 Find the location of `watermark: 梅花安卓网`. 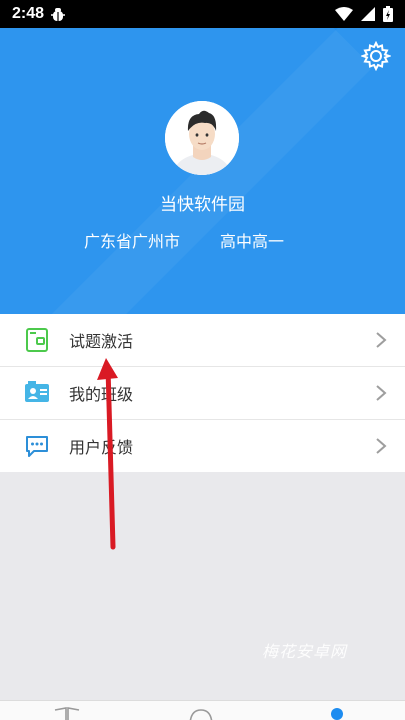

watermark: 梅花安卓网 is located at coordinates (305, 651).